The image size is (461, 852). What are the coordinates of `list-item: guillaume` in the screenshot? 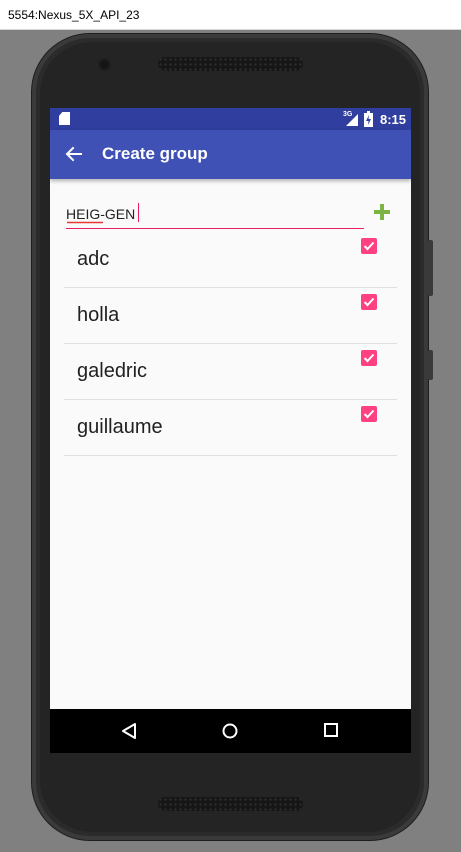 It's located at (230, 428).